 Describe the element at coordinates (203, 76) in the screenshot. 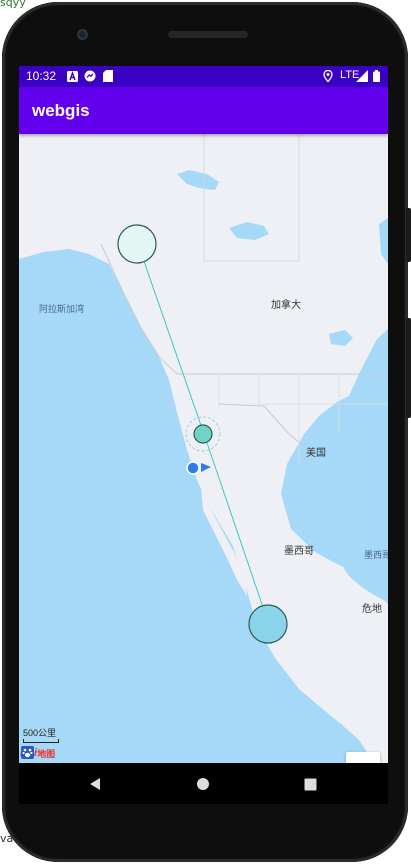

I see `status-bar: 10:32 LTE` at that location.